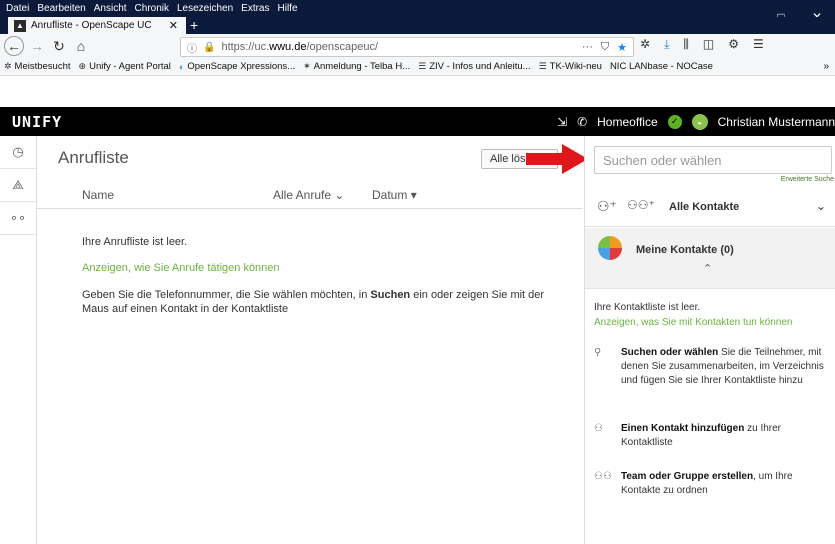 The width and height of the screenshot is (835, 544). I want to click on tab-close-icon: ✕, so click(173, 25).